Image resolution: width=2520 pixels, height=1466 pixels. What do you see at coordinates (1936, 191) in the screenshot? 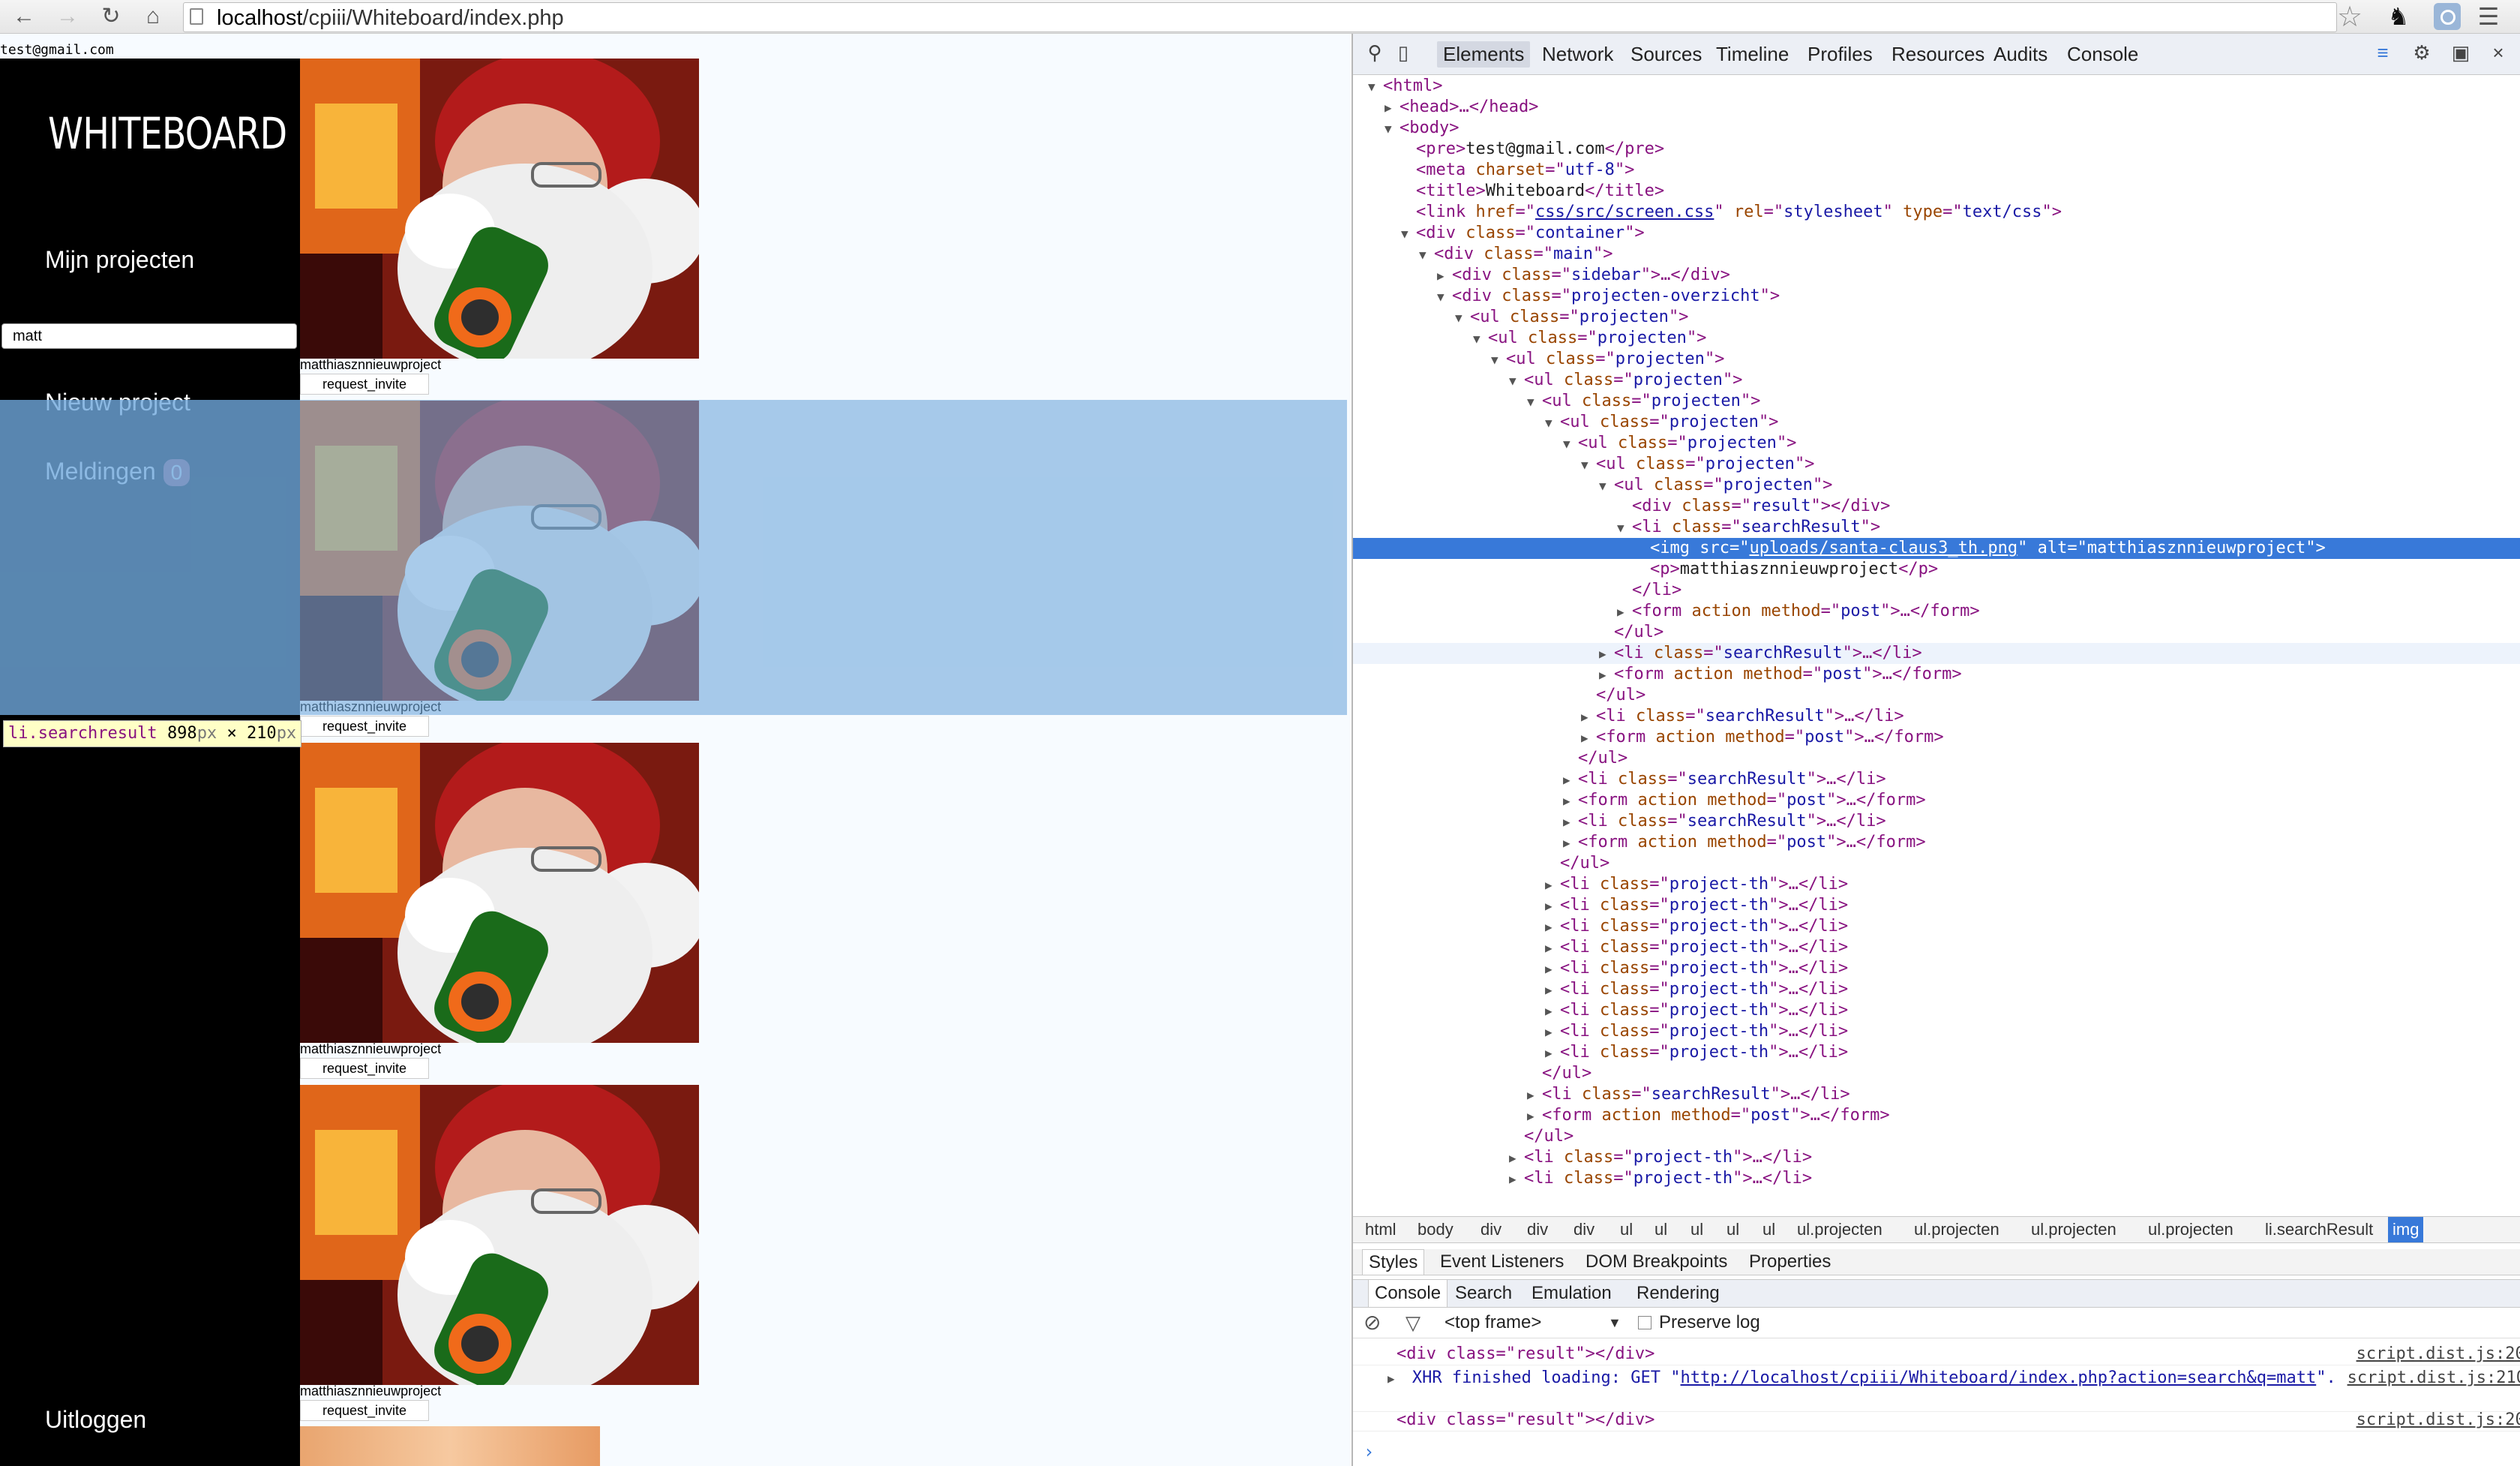
I see `dom-node: <title>Whiteboard</title>` at bounding box center [1936, 191].